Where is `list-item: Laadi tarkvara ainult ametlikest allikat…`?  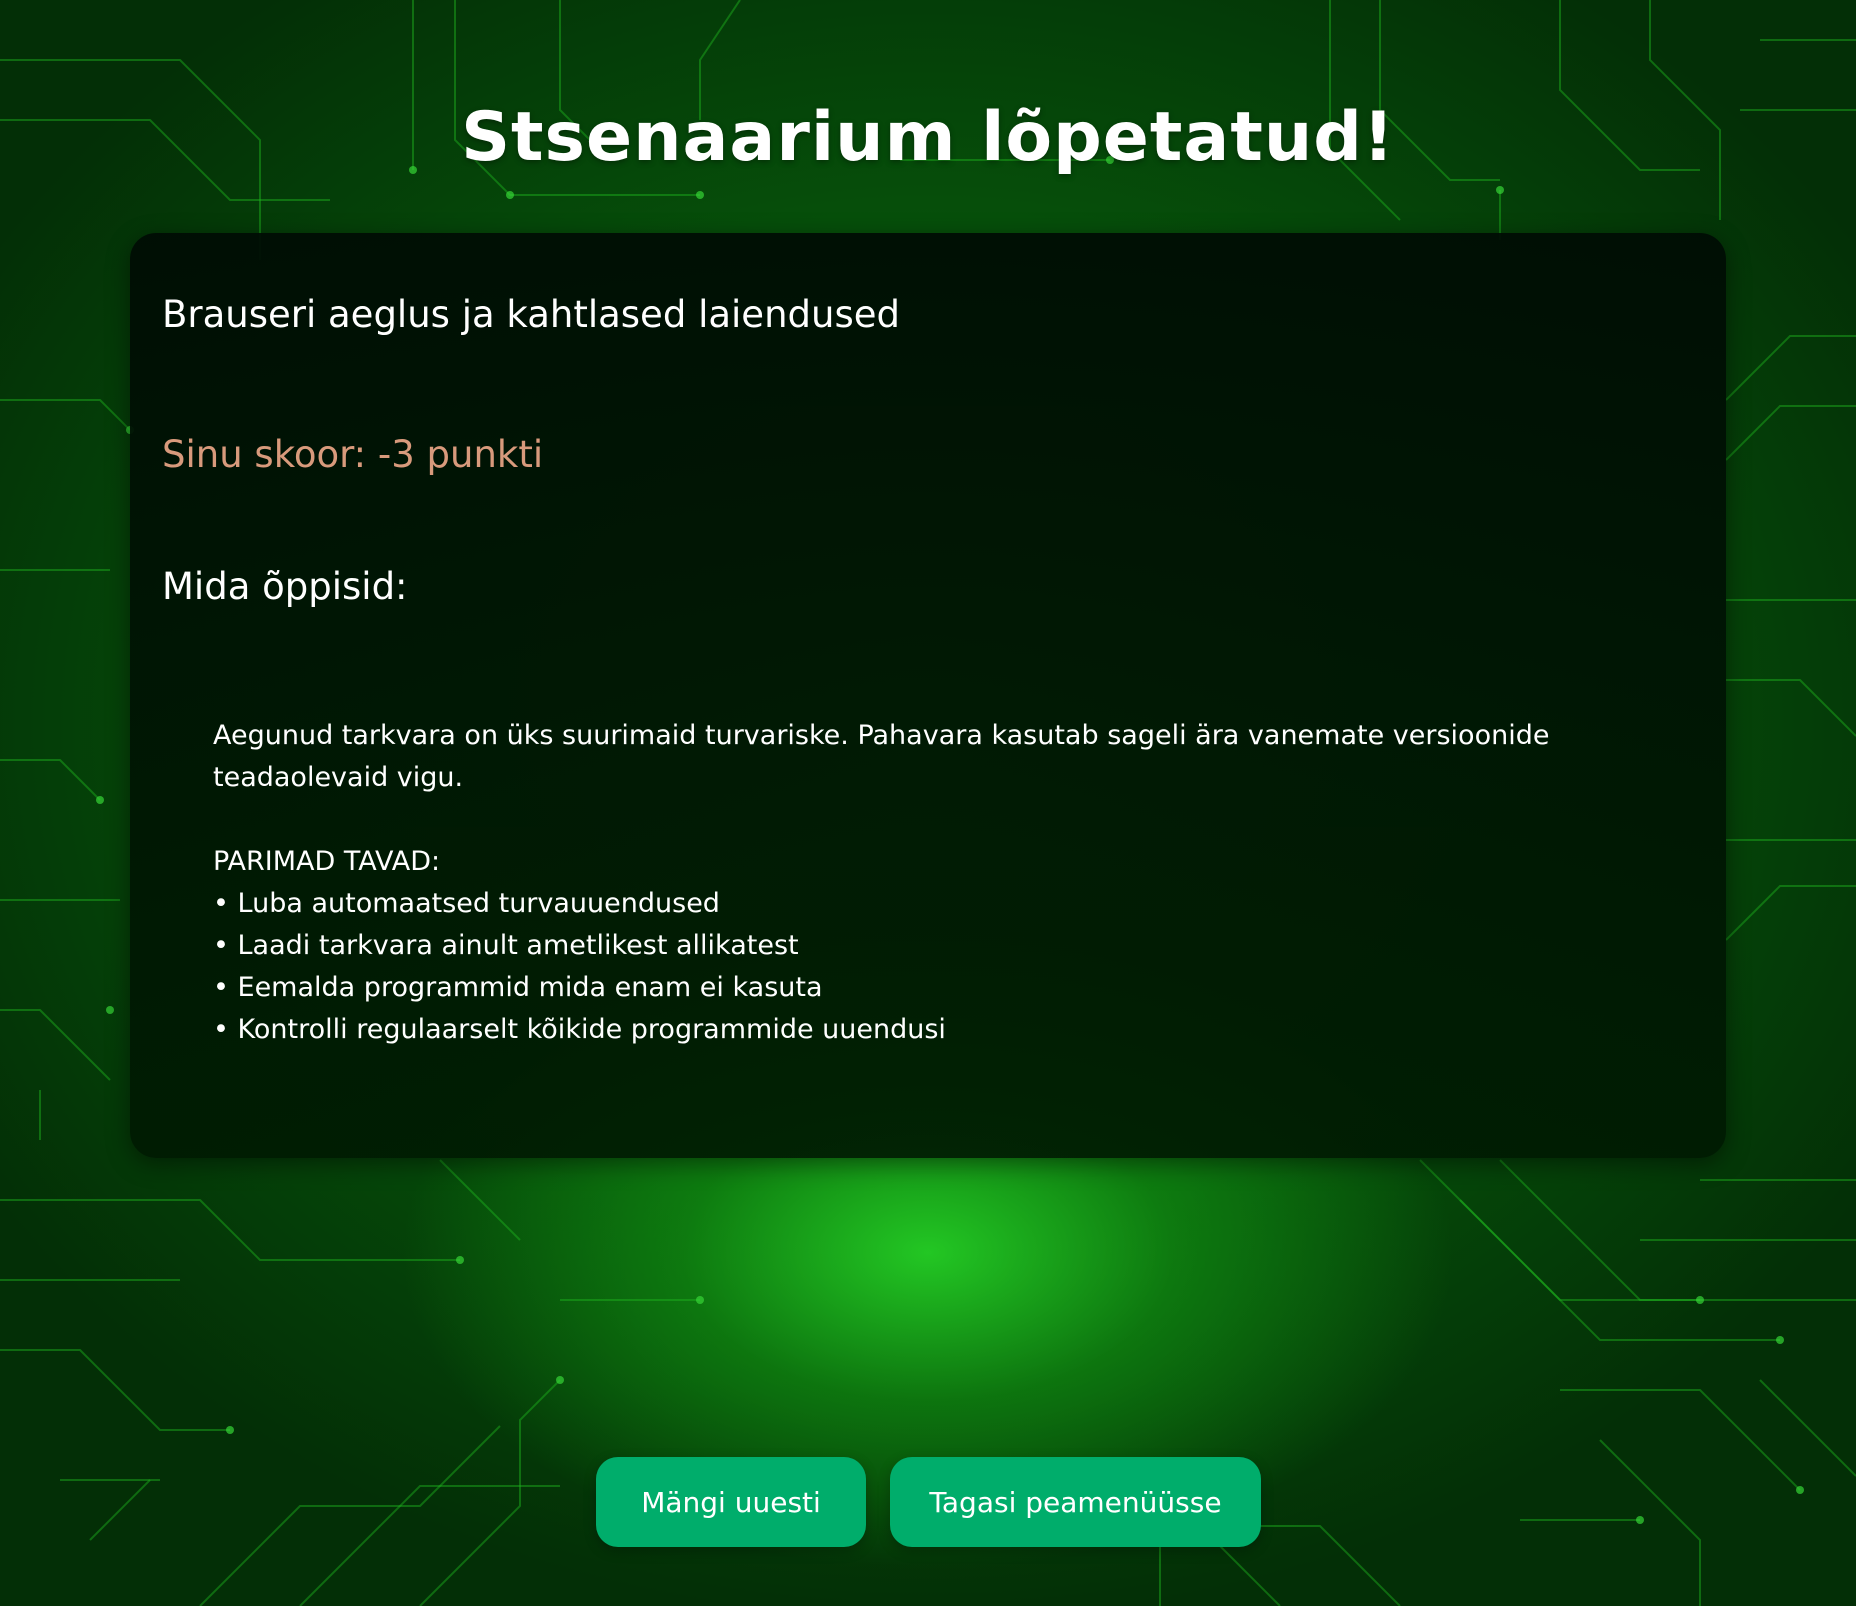
list-item: Laadi tarkvara ainult ametlikest allikat… is located at coordinates (903, 946).